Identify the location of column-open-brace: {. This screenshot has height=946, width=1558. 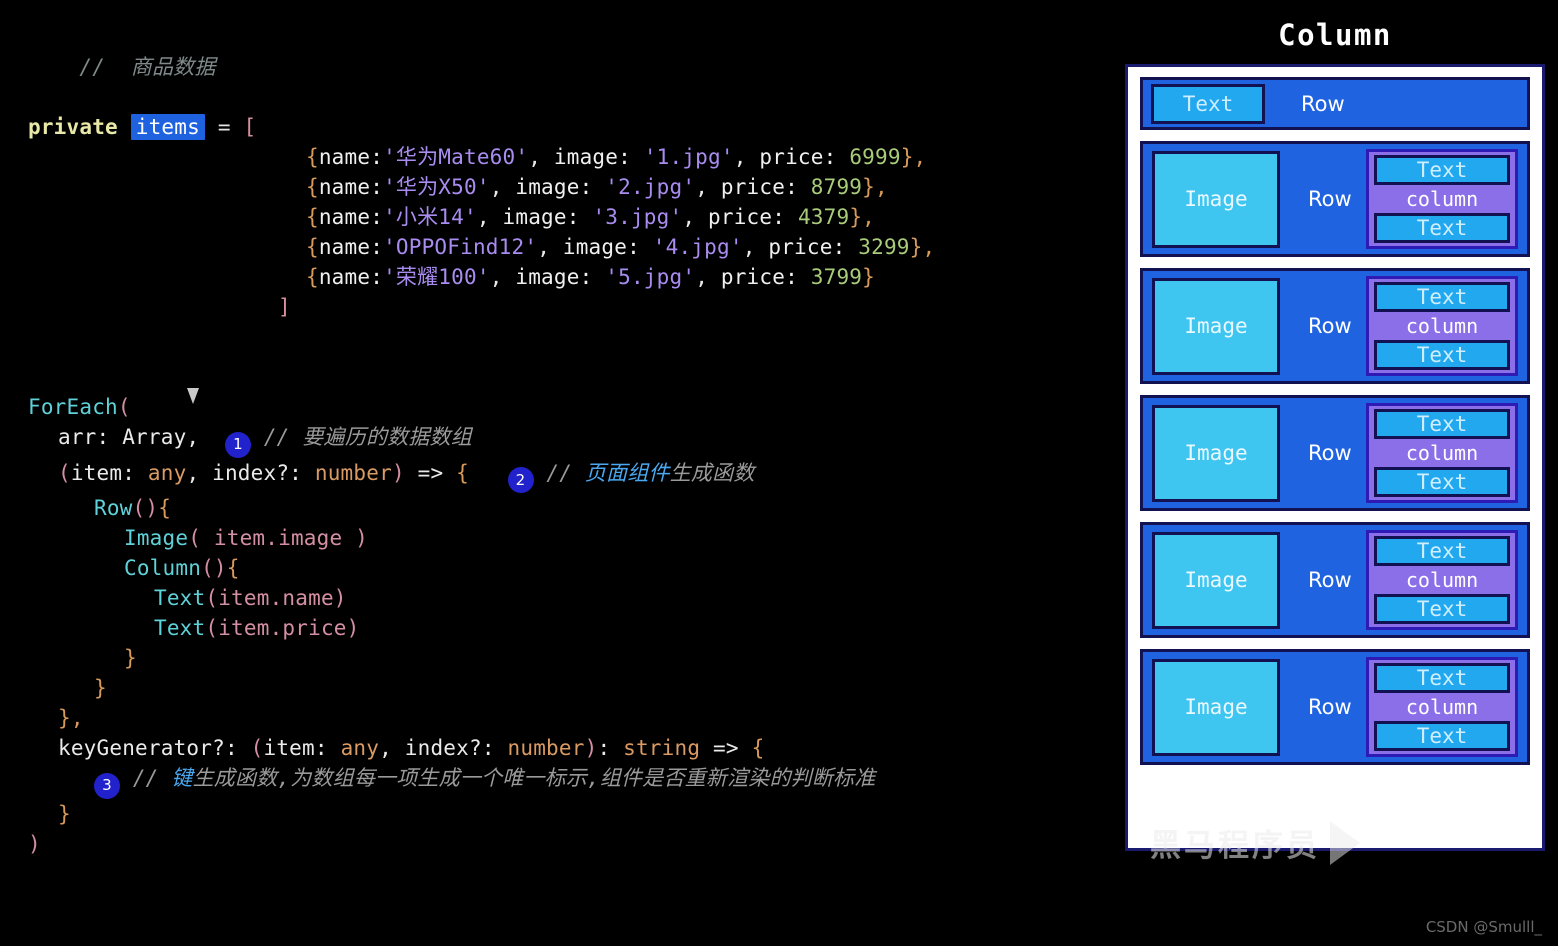
(233, 568).